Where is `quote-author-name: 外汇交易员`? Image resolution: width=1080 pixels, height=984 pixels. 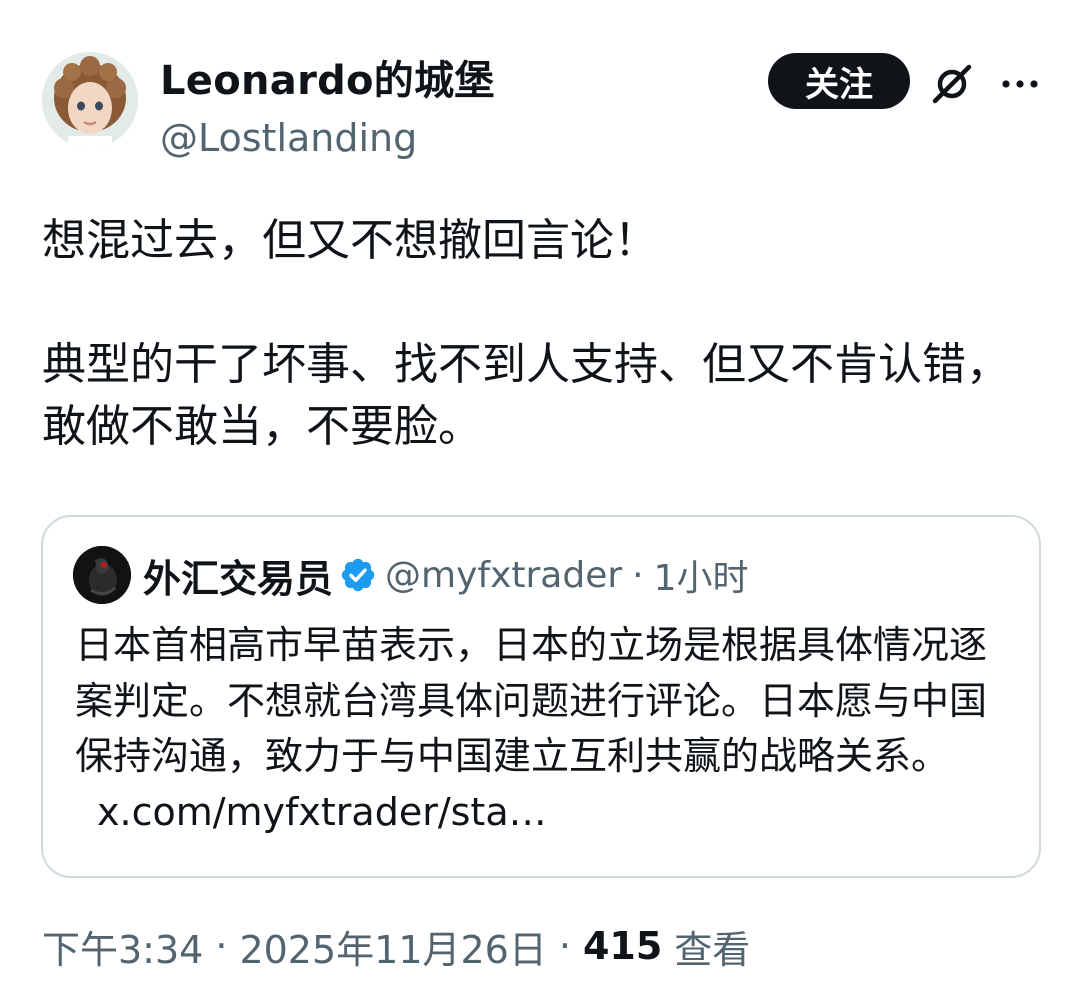
quote-author-name: 外汇交易员 is located at coordinates (238, 575).